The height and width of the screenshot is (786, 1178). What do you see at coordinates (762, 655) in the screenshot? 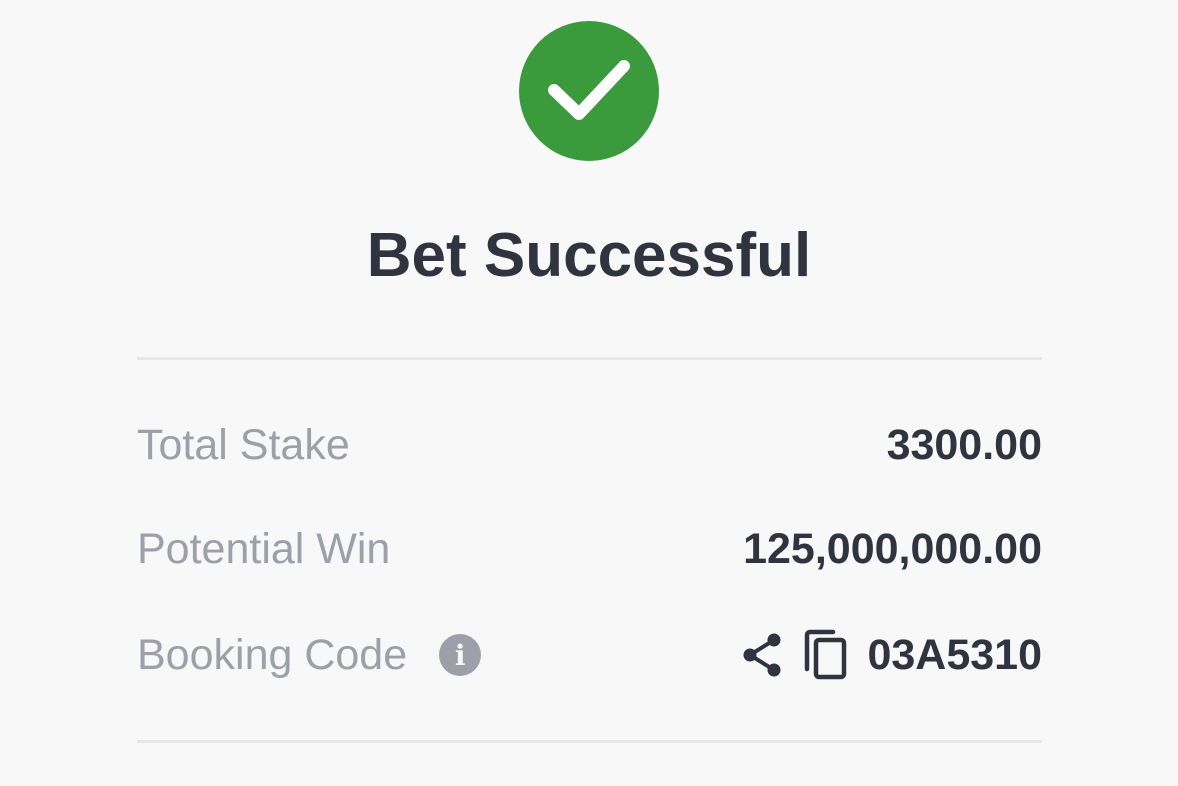
I see `share-icon` at bounding box center [762, 655].